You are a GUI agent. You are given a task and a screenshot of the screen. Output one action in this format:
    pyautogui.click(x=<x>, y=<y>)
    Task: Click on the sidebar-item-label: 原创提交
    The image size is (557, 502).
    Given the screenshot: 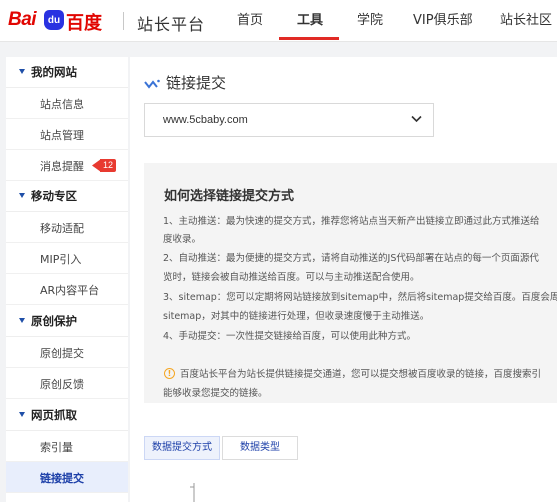 What is the action you would take?
    pyautogui.click(x=62, y=353)
    